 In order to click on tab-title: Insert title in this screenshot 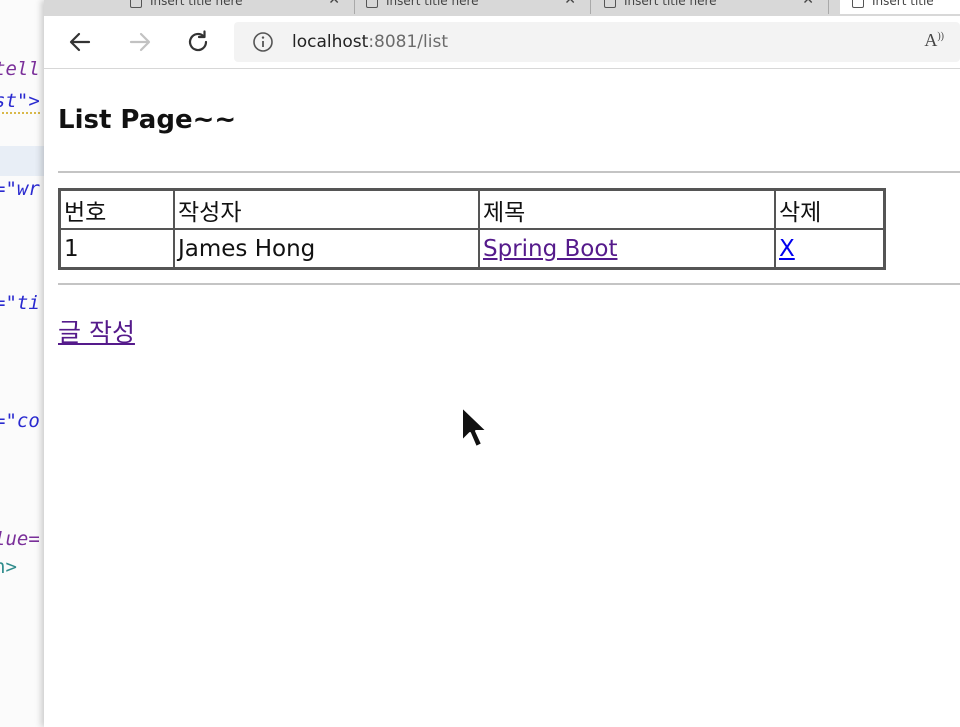, I will do `click(903, 4)`.